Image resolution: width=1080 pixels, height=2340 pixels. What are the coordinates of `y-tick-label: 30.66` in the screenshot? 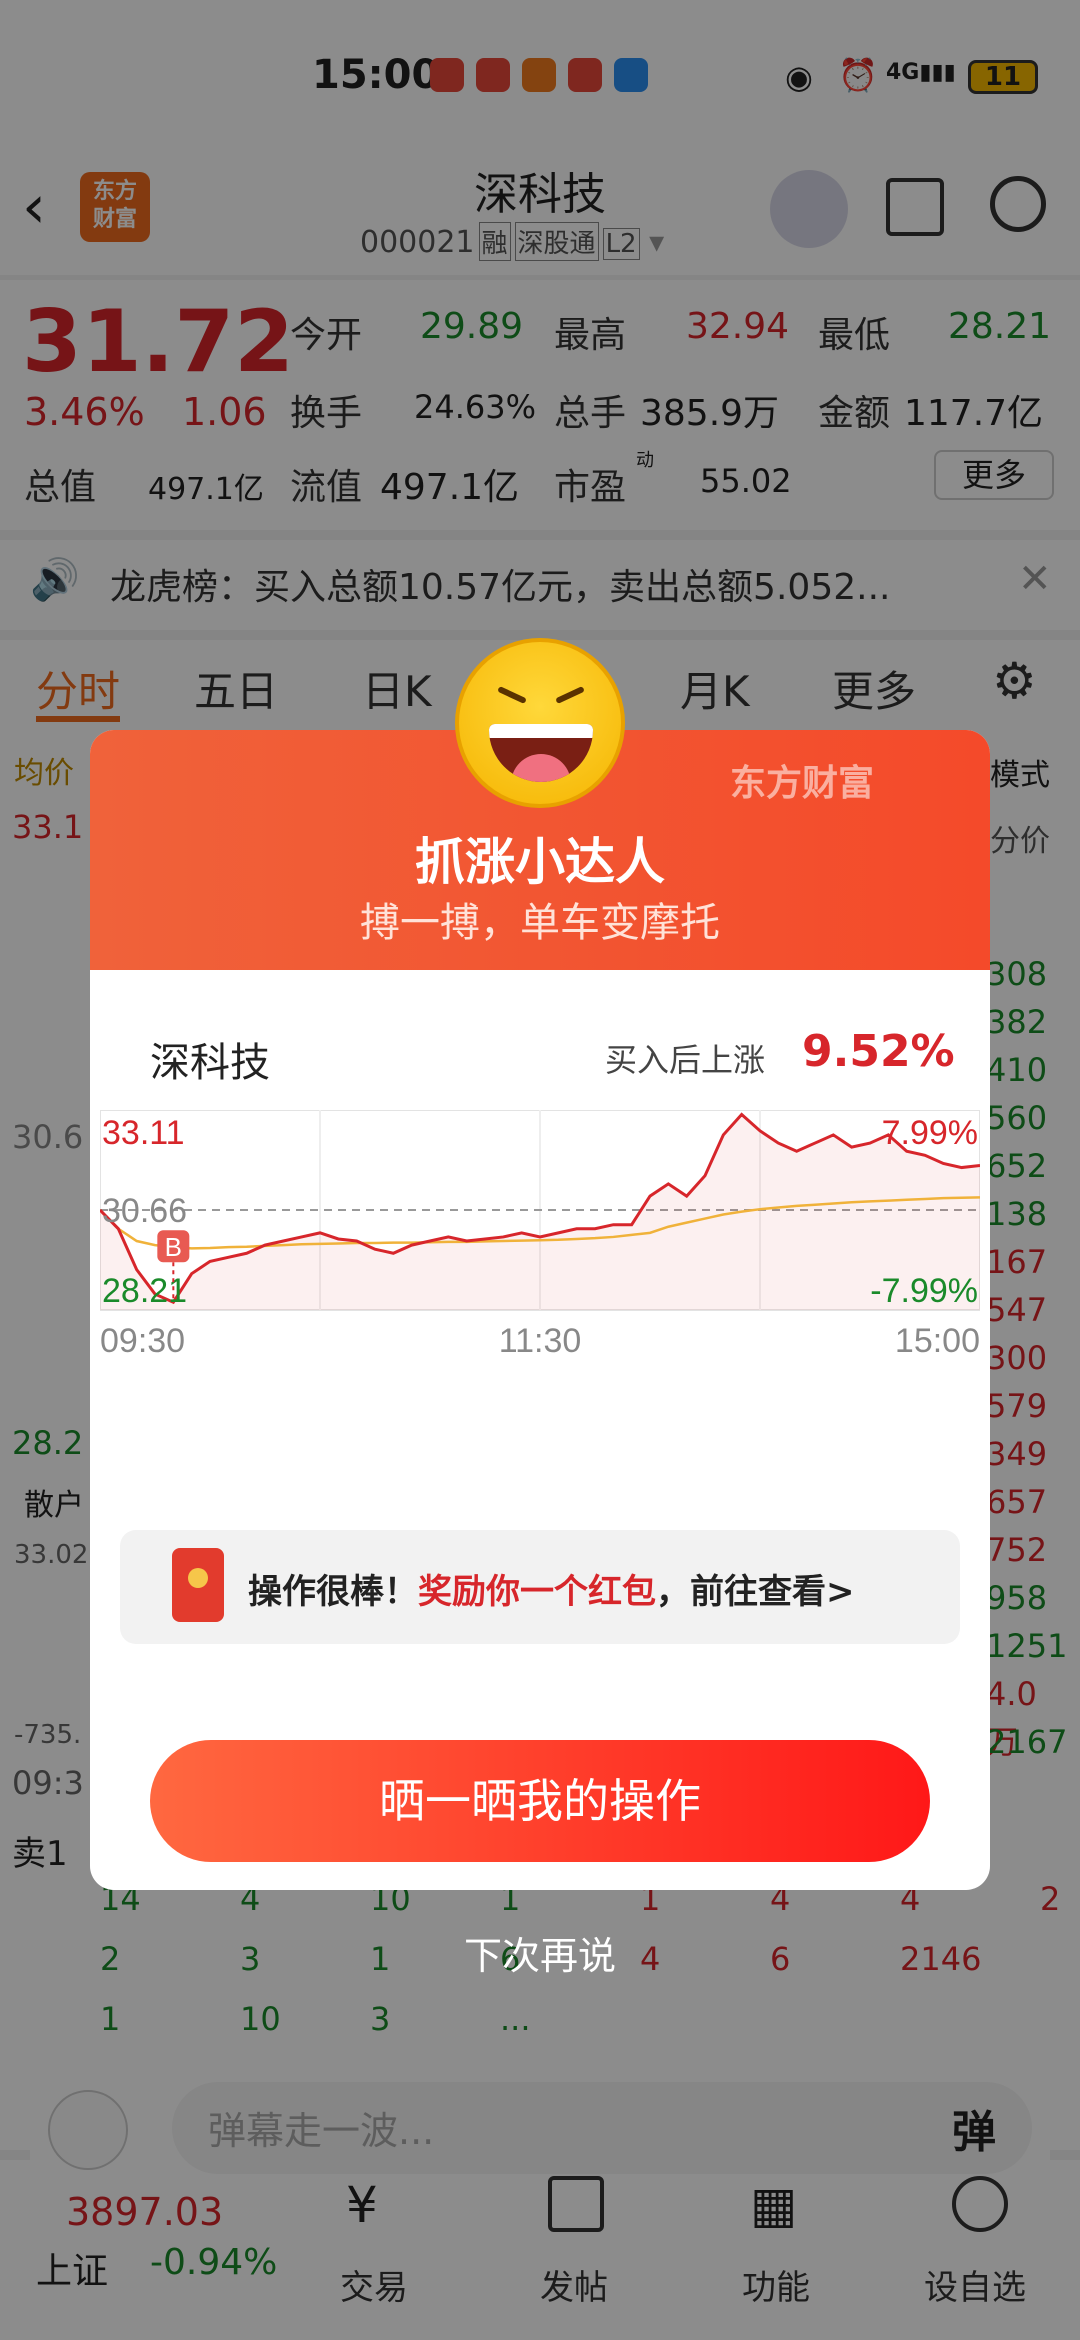 It's located at (144, 1211).